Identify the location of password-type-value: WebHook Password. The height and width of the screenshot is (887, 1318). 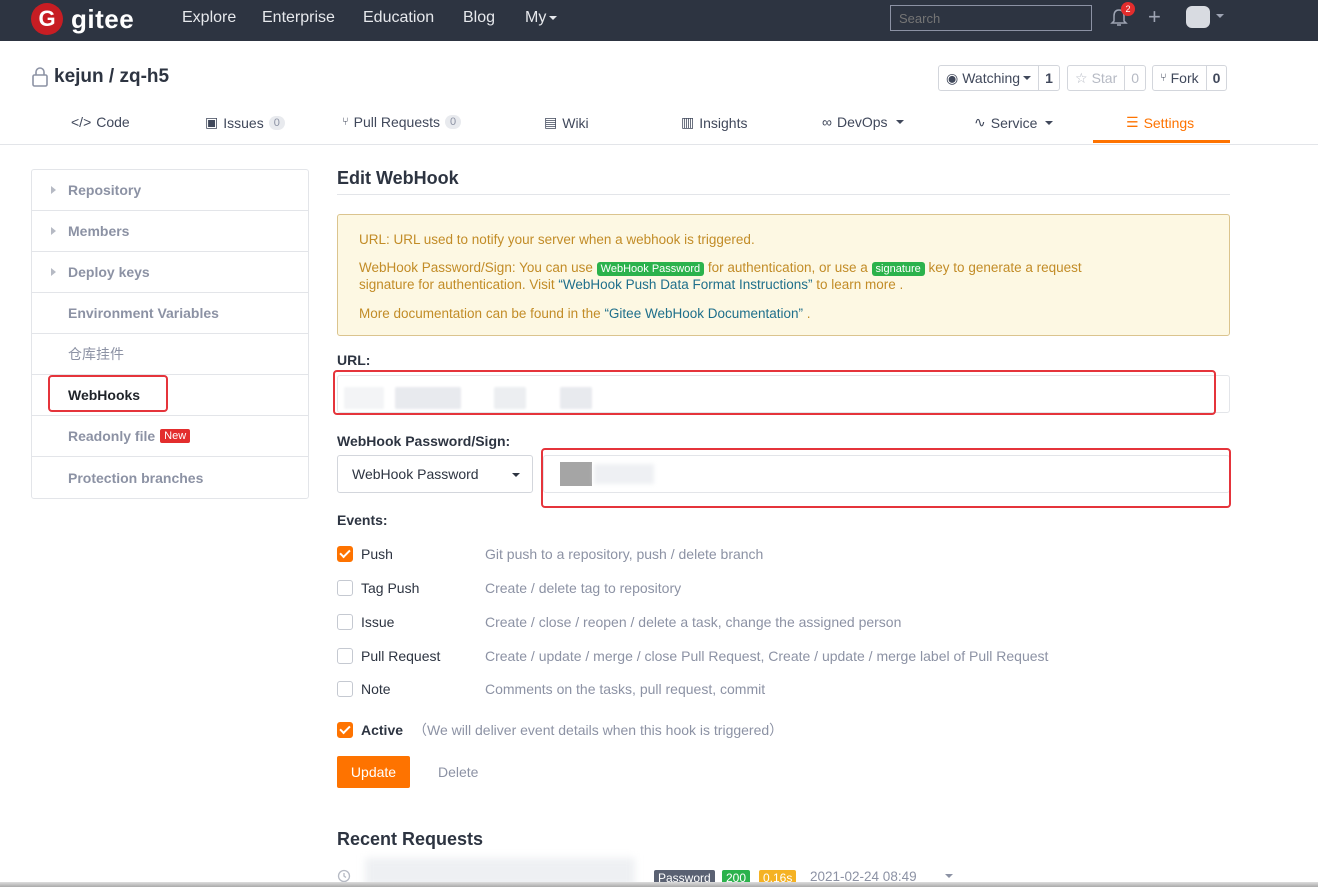
(415, 474).